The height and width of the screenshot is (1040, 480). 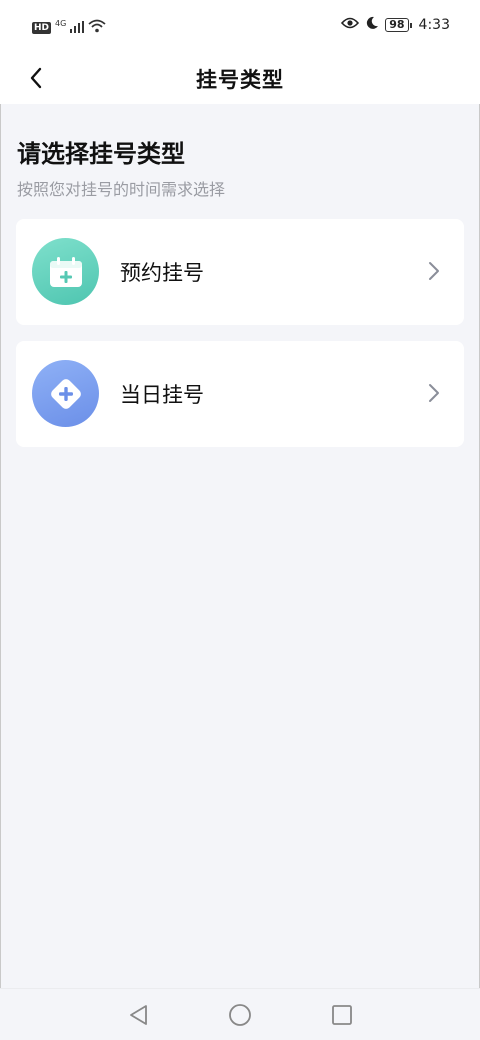 I want to click on status-bar: HD 4G 98 4:33, so click(x=240, y=26).